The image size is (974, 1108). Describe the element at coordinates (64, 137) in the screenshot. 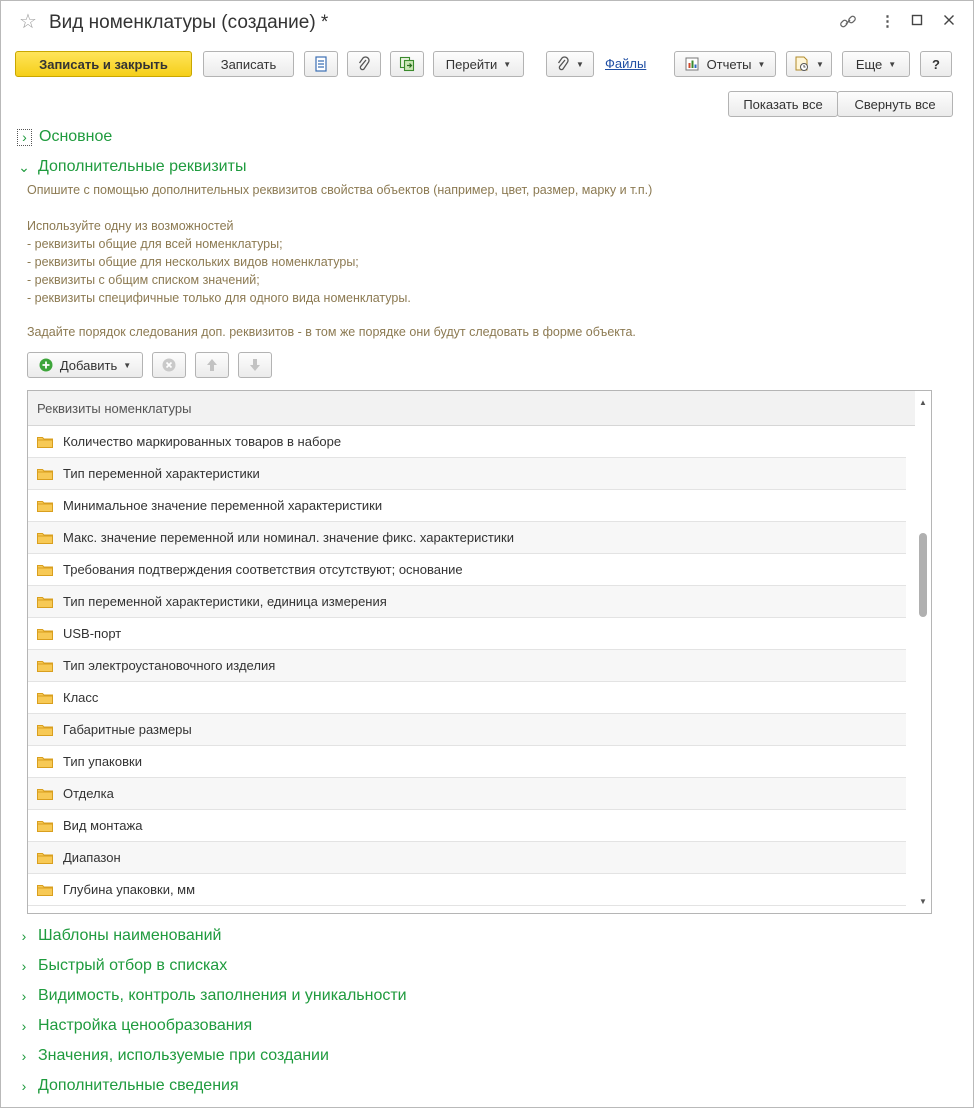

I see `section-main: › Основное` at that location.